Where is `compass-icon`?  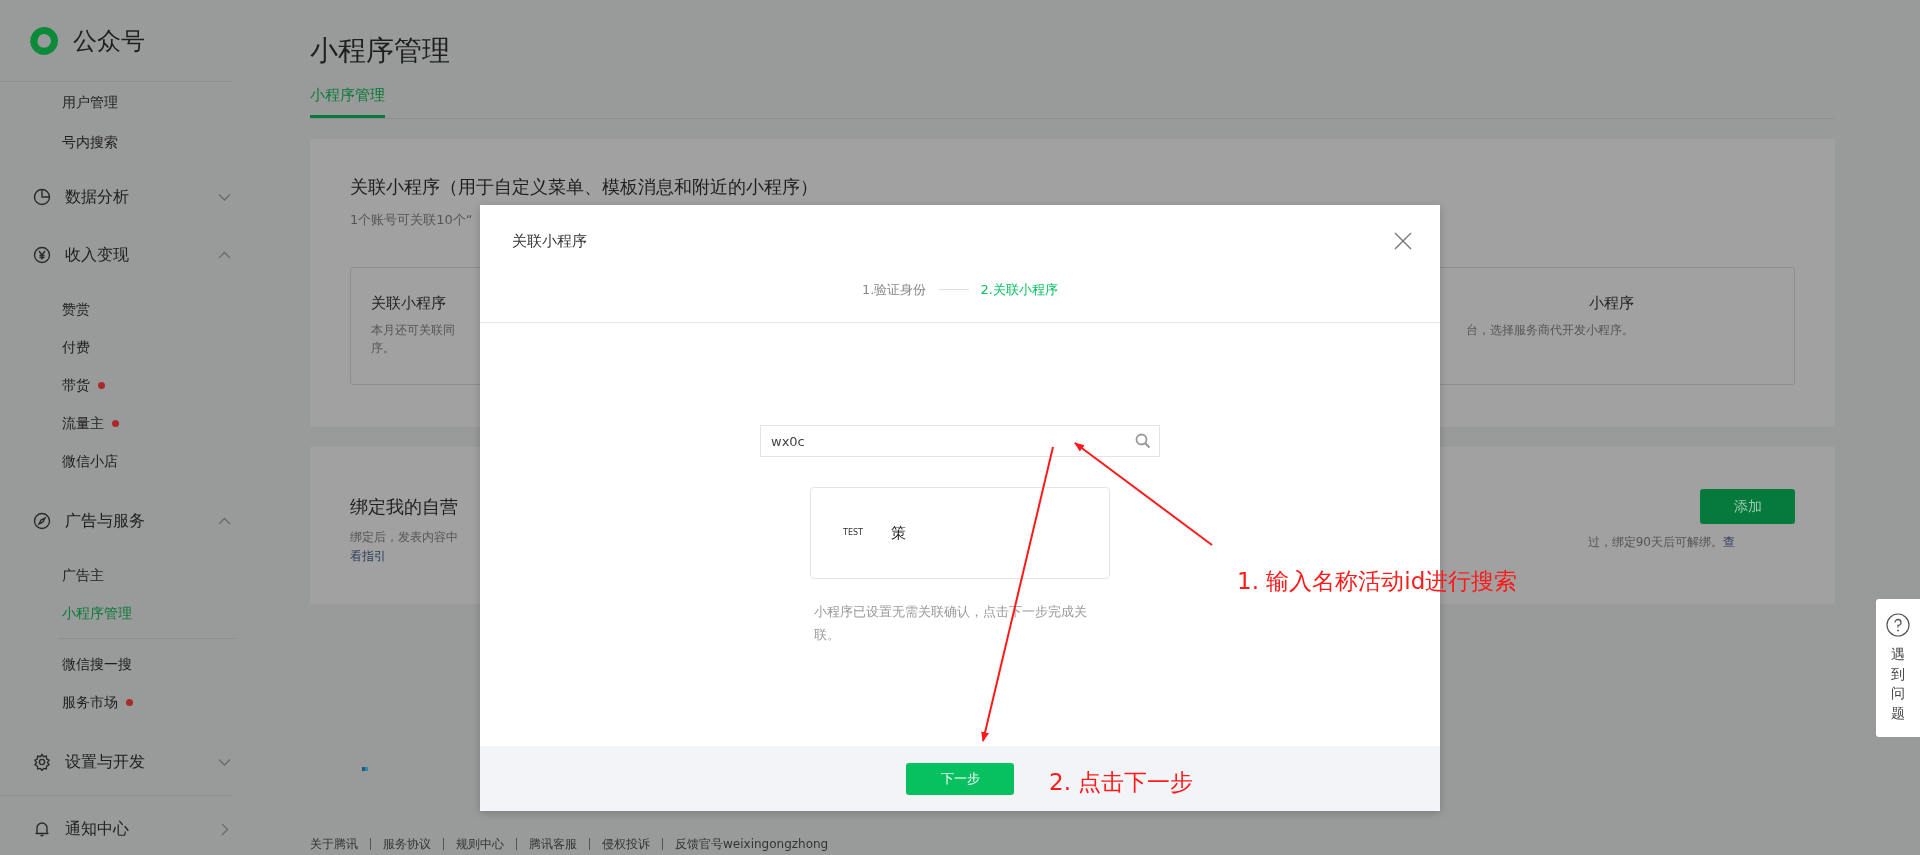 compass-icon is located at coordinates (42, 521).